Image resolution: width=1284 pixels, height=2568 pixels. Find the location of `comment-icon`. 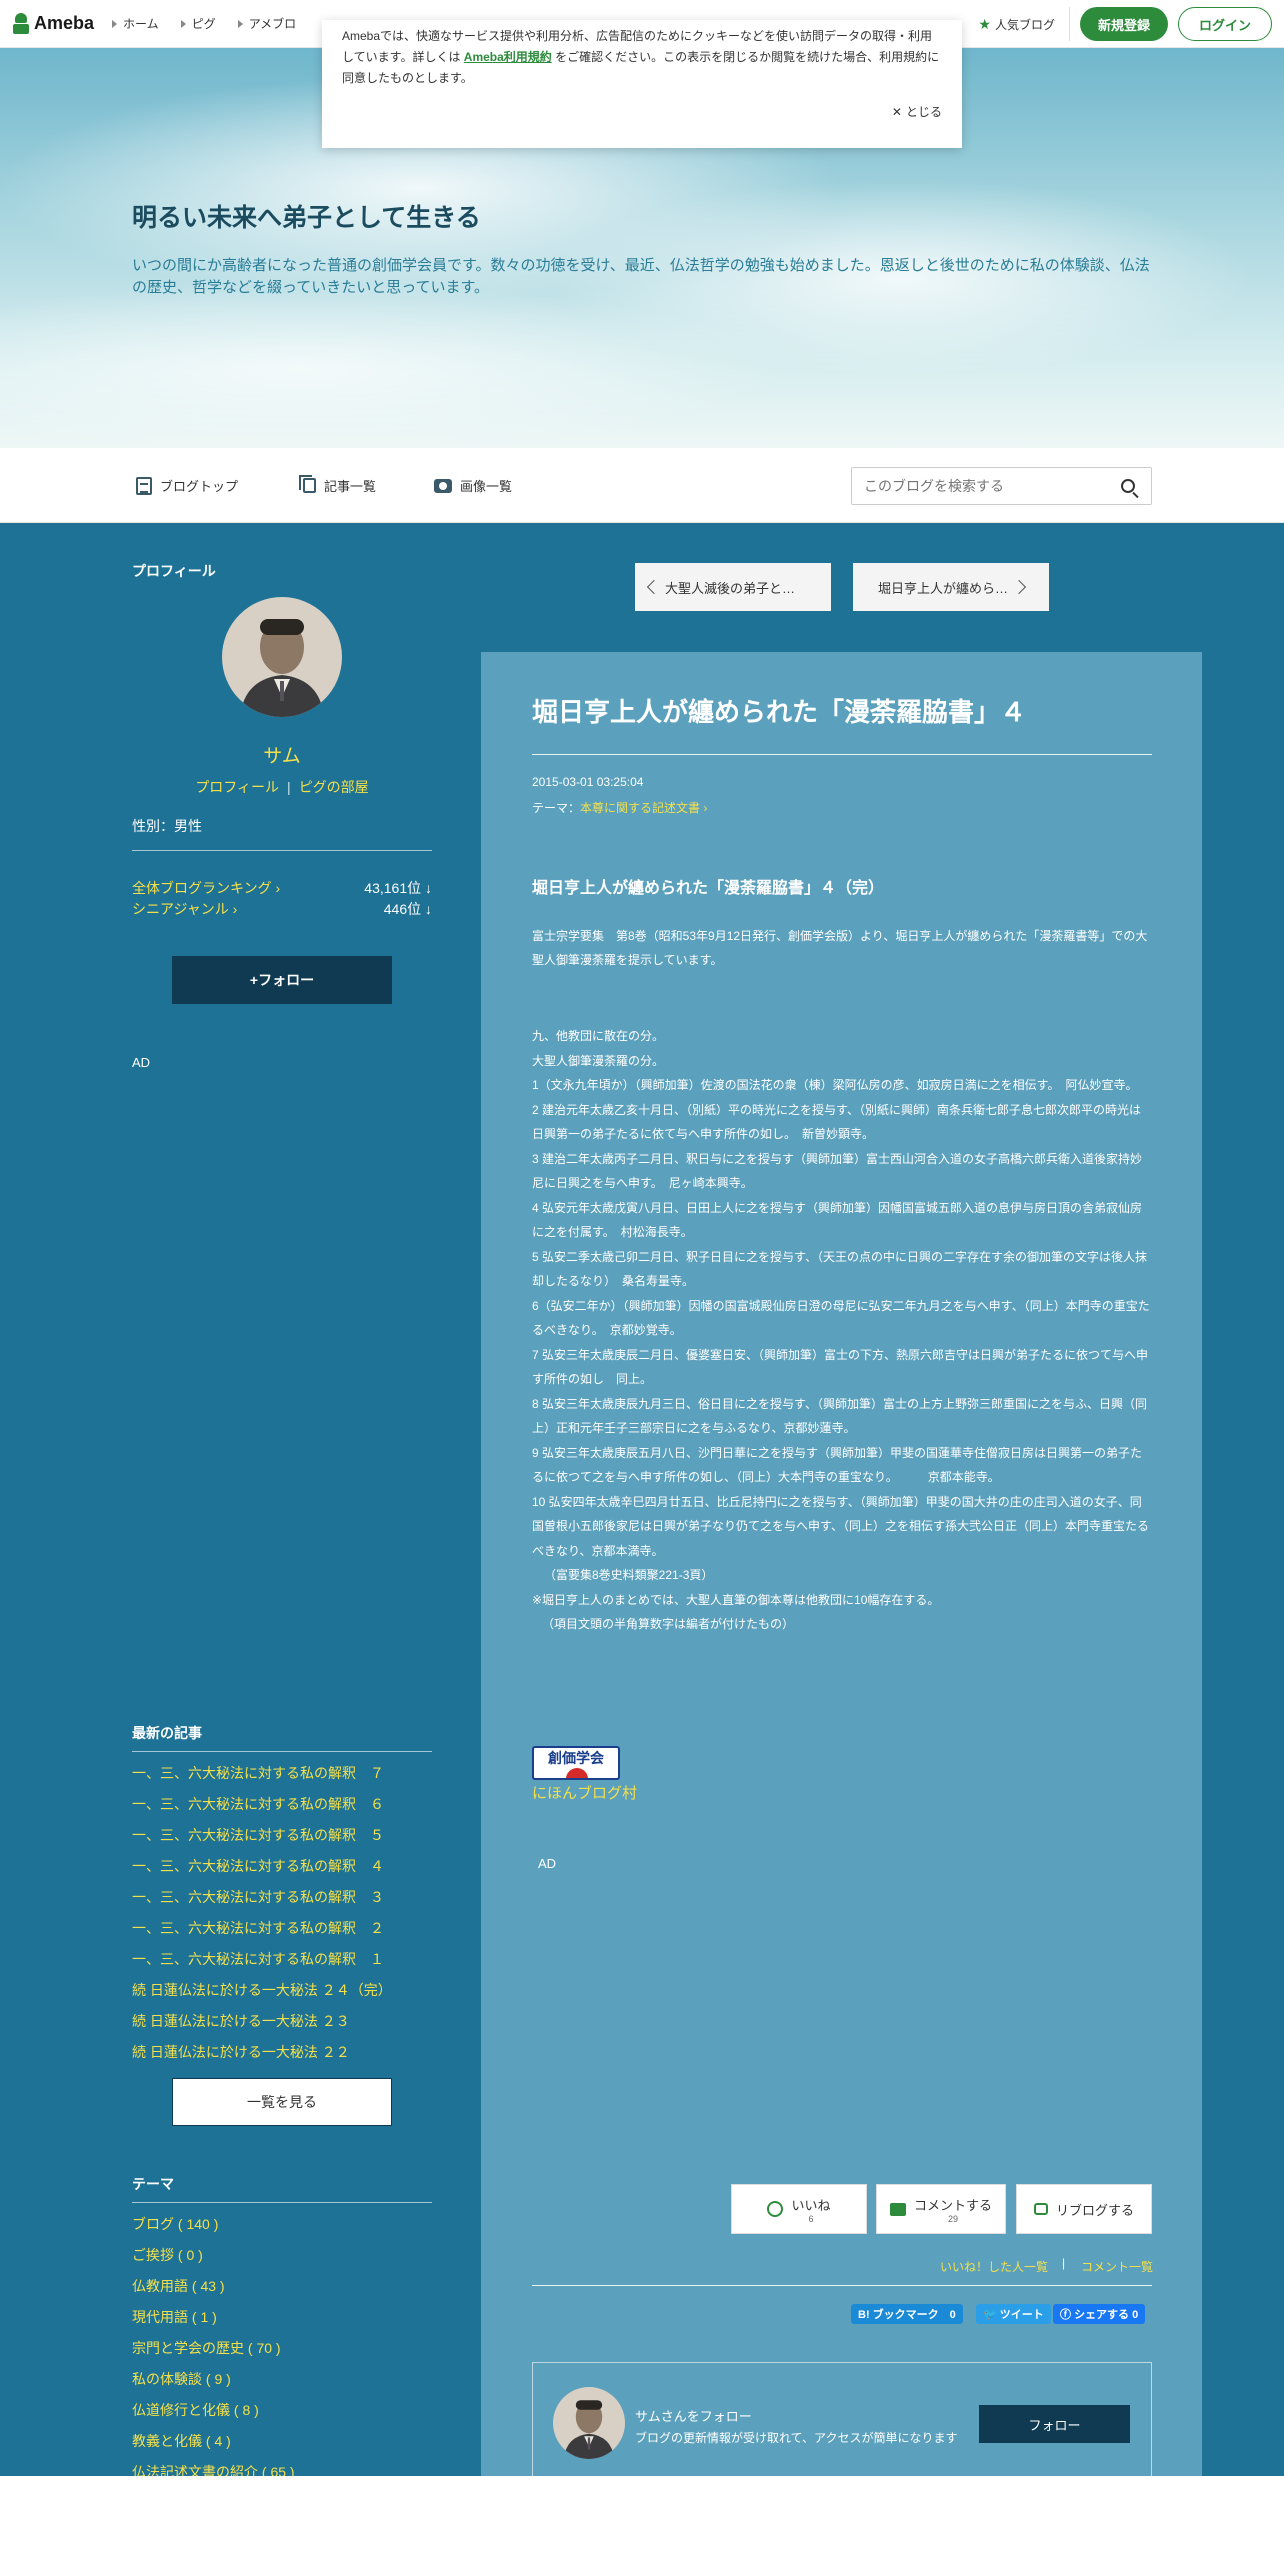

comment-icon is located at coordinates (897, 2209).